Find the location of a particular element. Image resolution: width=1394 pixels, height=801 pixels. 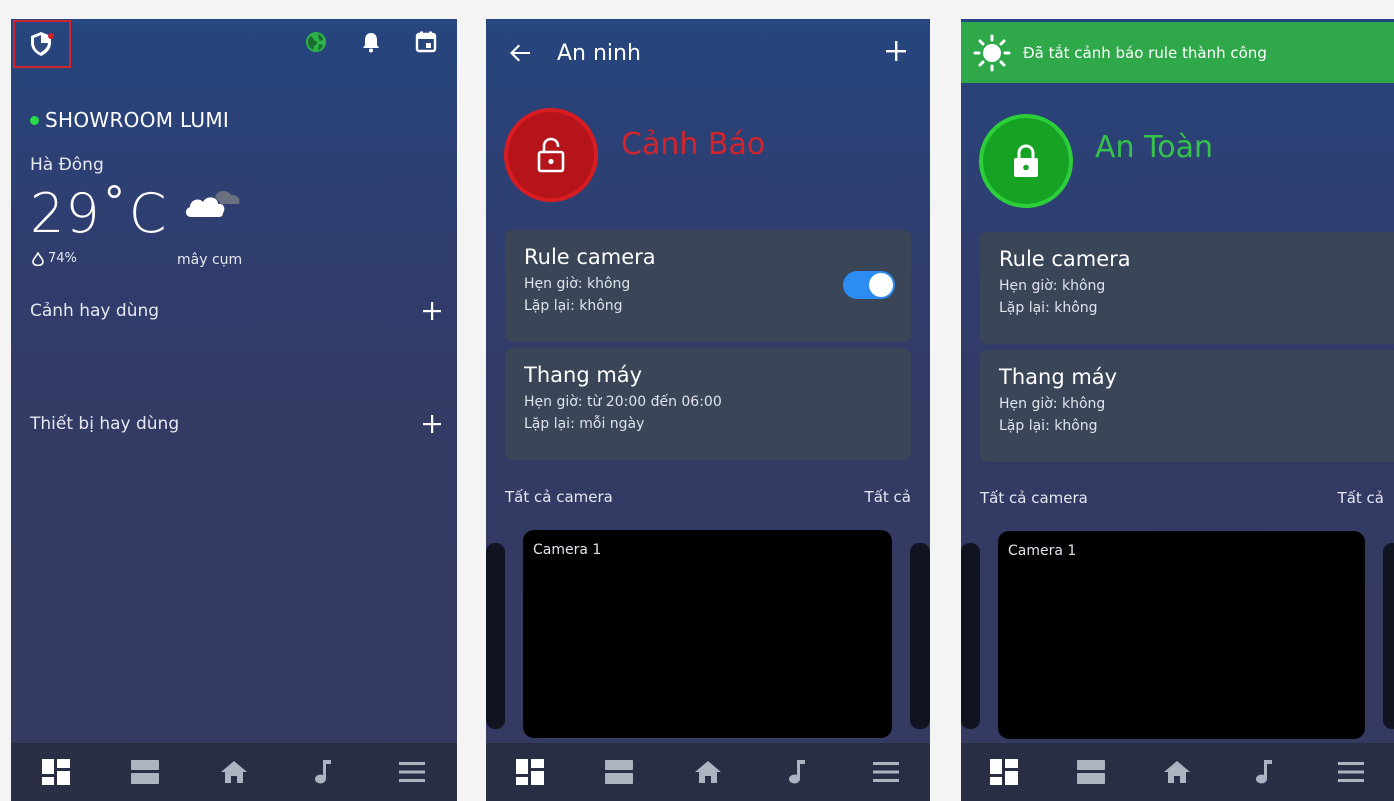

rule-schedule: Hẹn giờ: từ 20:00 đến 06:00 is located at coordinates (623, 402).